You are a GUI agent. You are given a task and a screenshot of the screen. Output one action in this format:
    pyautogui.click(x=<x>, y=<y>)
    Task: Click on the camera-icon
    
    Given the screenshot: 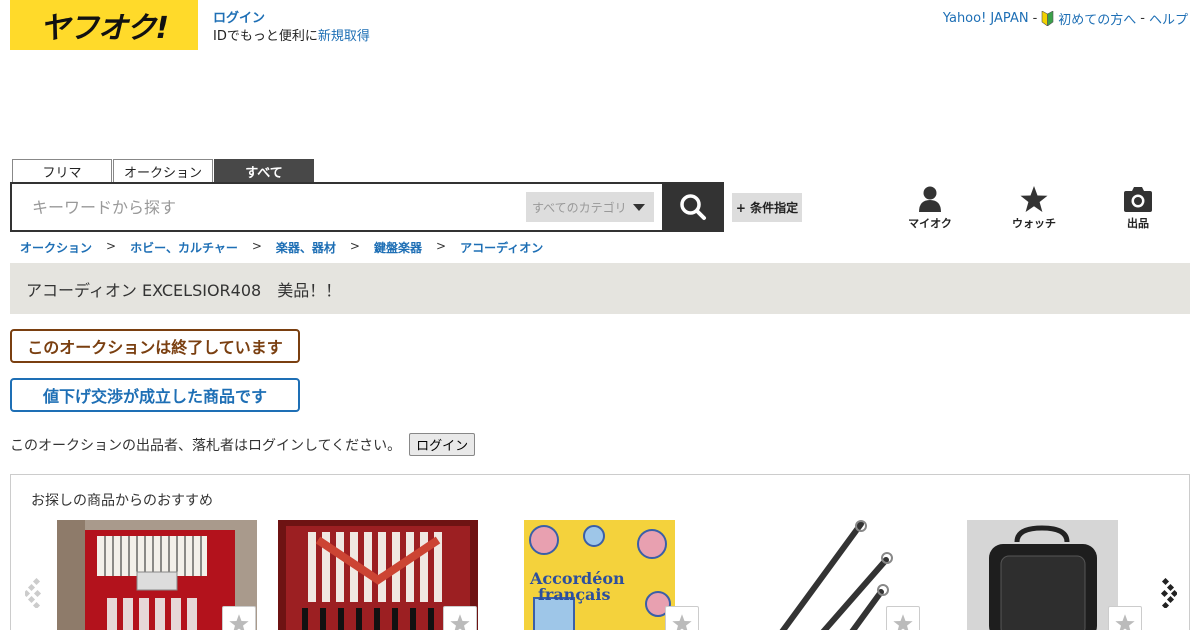 What is the action you would take?
    pyautogui.click(x=1138, y=199)
    